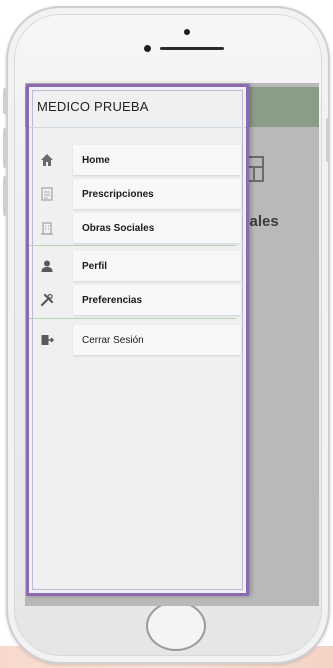  What do you see at coordinates (139, 266) in the screenshot?
I see `menu-item-perfil: Perfil` at bounding box center [139, 266].